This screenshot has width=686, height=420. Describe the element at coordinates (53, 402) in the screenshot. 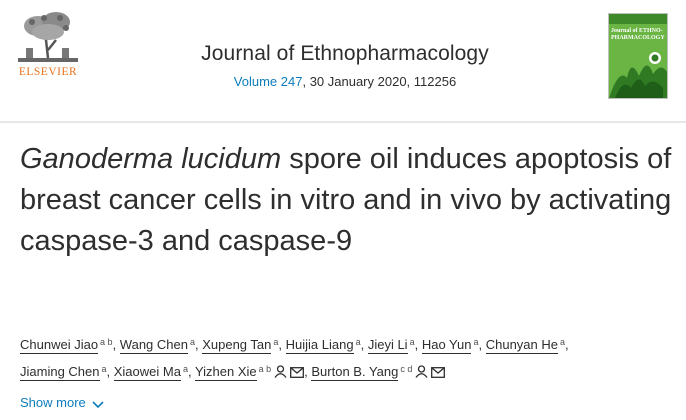

I see `show-more-label: Show more` at that location.